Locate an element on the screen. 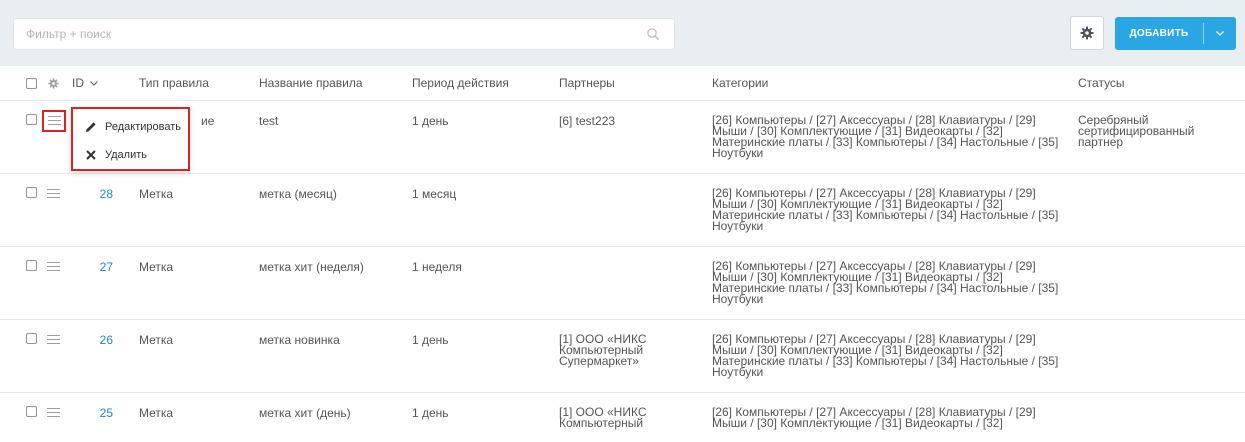  column-header-type: Тип правила is located at coordinates (174, 83).